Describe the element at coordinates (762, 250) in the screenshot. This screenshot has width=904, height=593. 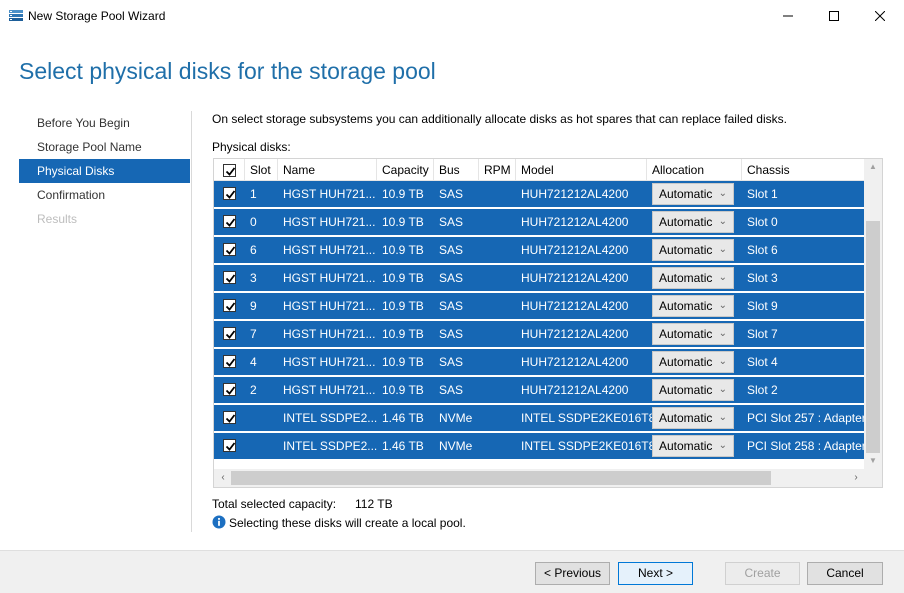
I see `cell-chassis: Slot 6` at that location.